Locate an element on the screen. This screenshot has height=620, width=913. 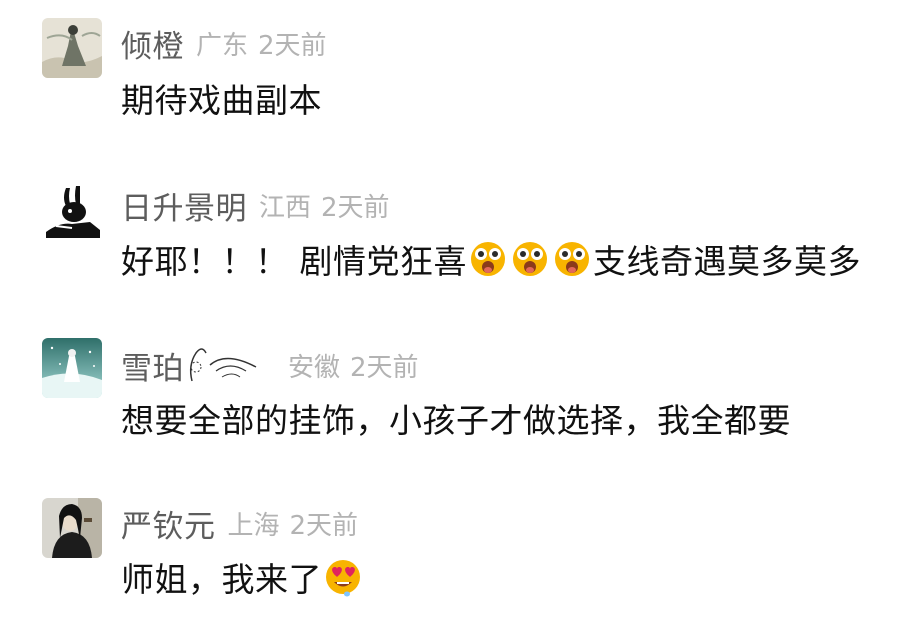
comment-text: 好耶！！！ 剧情党狂喜 支线奇遇莫多莫多 is located at coordinates (491, 259).